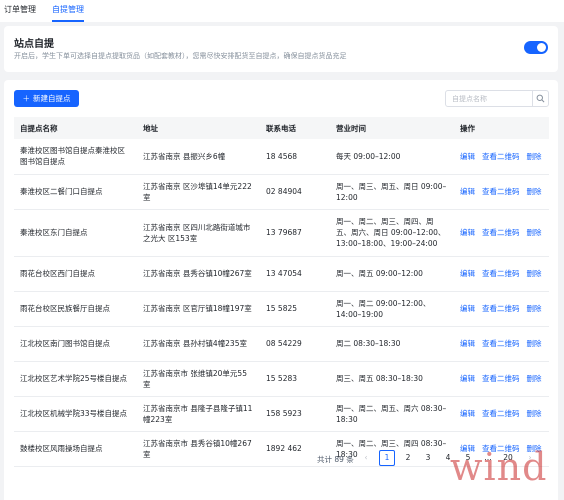  I want to click on cell-phone: 18 4568, so click(295, 157).